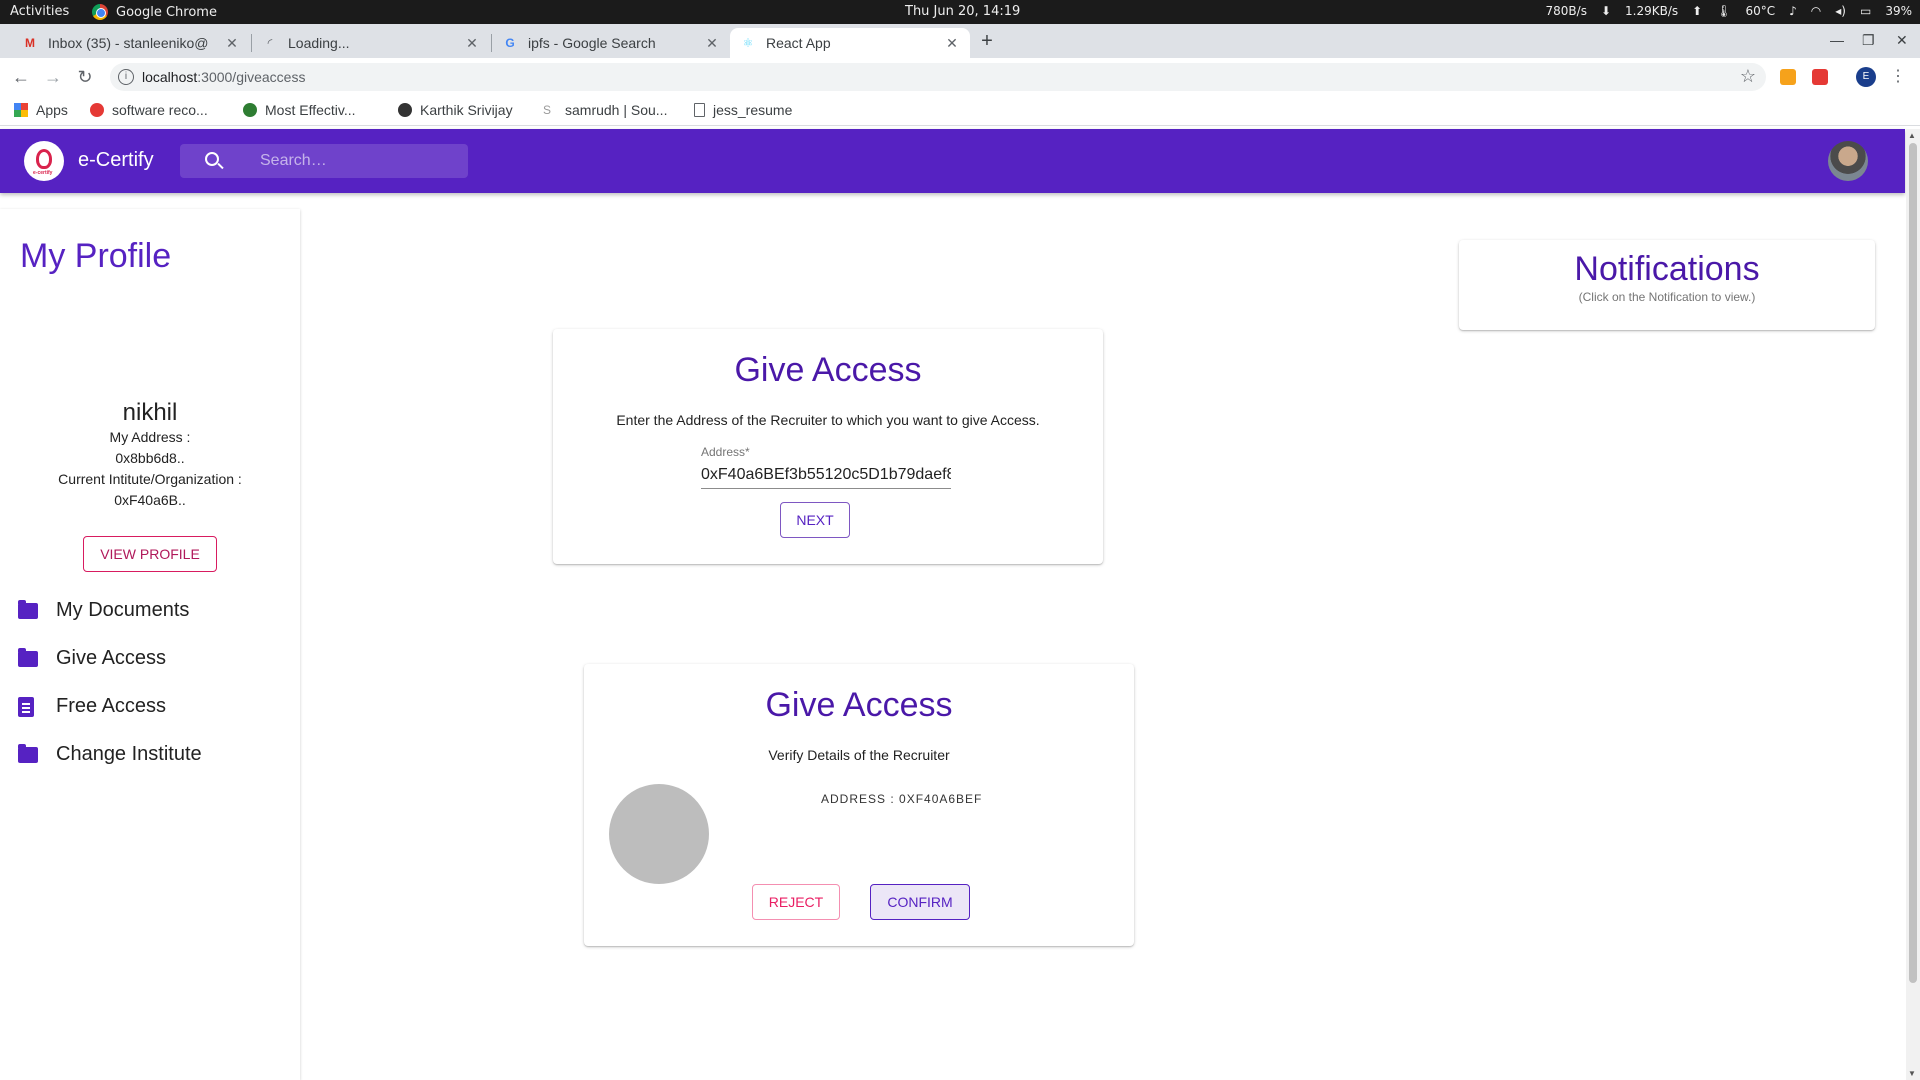 The image size is (1920, 1080). What do you see at coordinates (987, 42) in the screenshot?
I see `new-tab-button: +` at bounding box center [987, 42].